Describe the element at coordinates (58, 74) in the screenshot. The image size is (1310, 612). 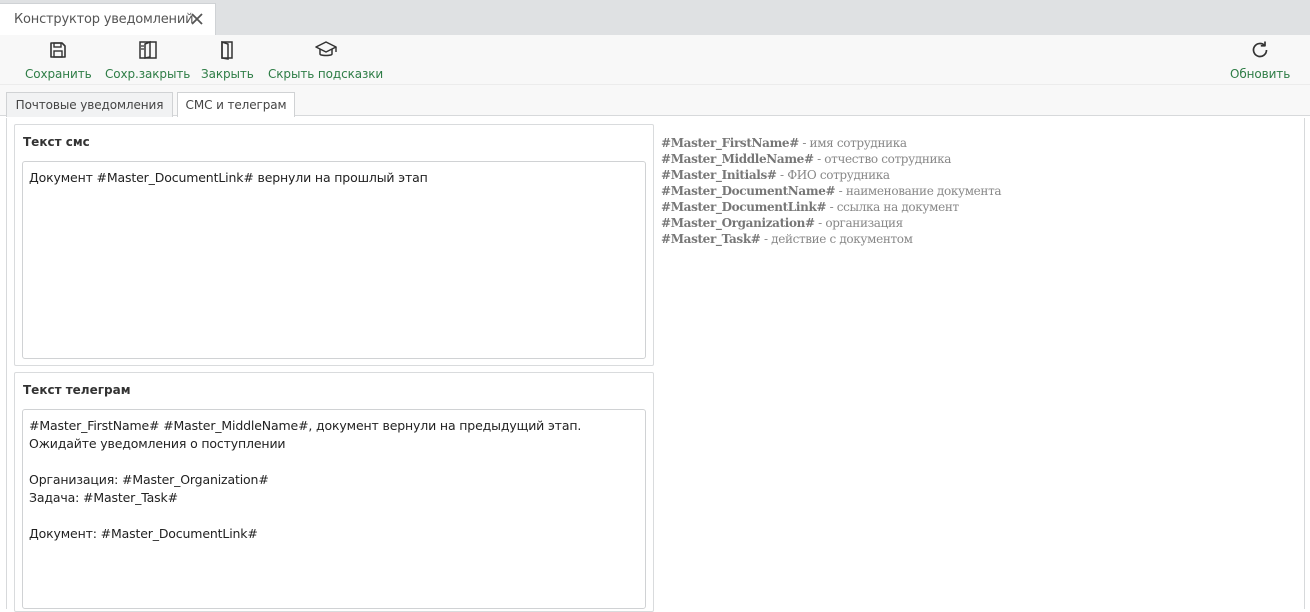
I see `save-button-label: Сохранить` at that location.